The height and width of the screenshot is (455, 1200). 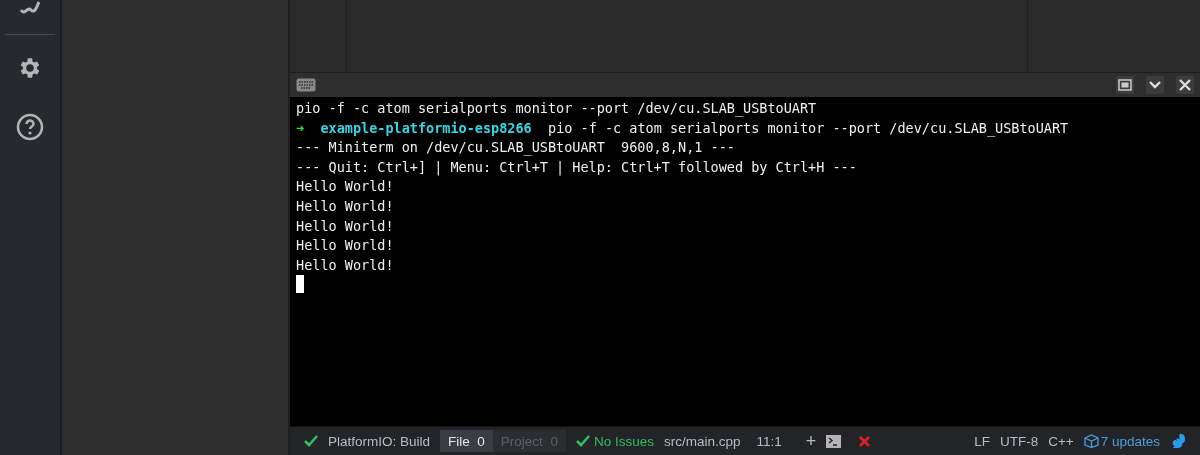 What do you see at coordinates (306, 85) in the screenshot?
I see `keyboard-icon` at bounding box center [306, 85].